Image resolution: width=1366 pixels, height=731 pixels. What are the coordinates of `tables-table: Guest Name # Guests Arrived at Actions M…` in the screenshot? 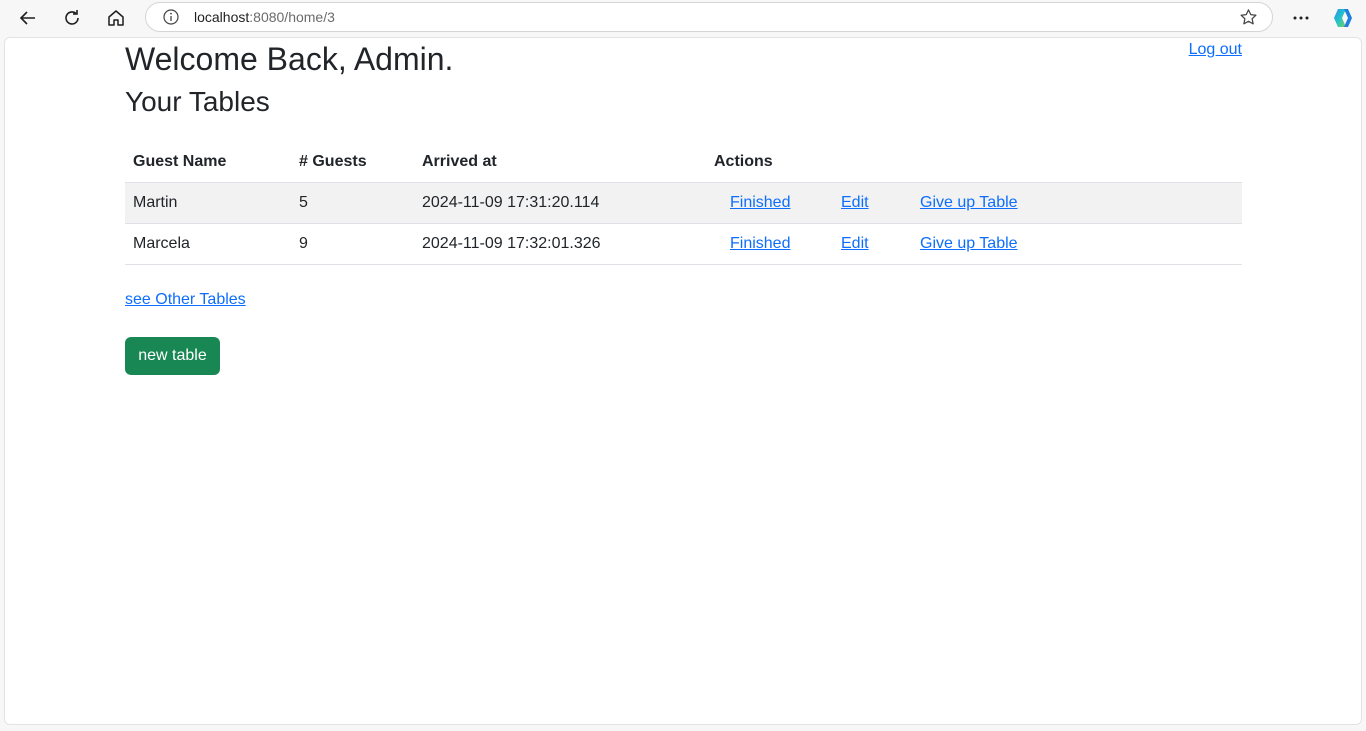 It's located at (683, 203).